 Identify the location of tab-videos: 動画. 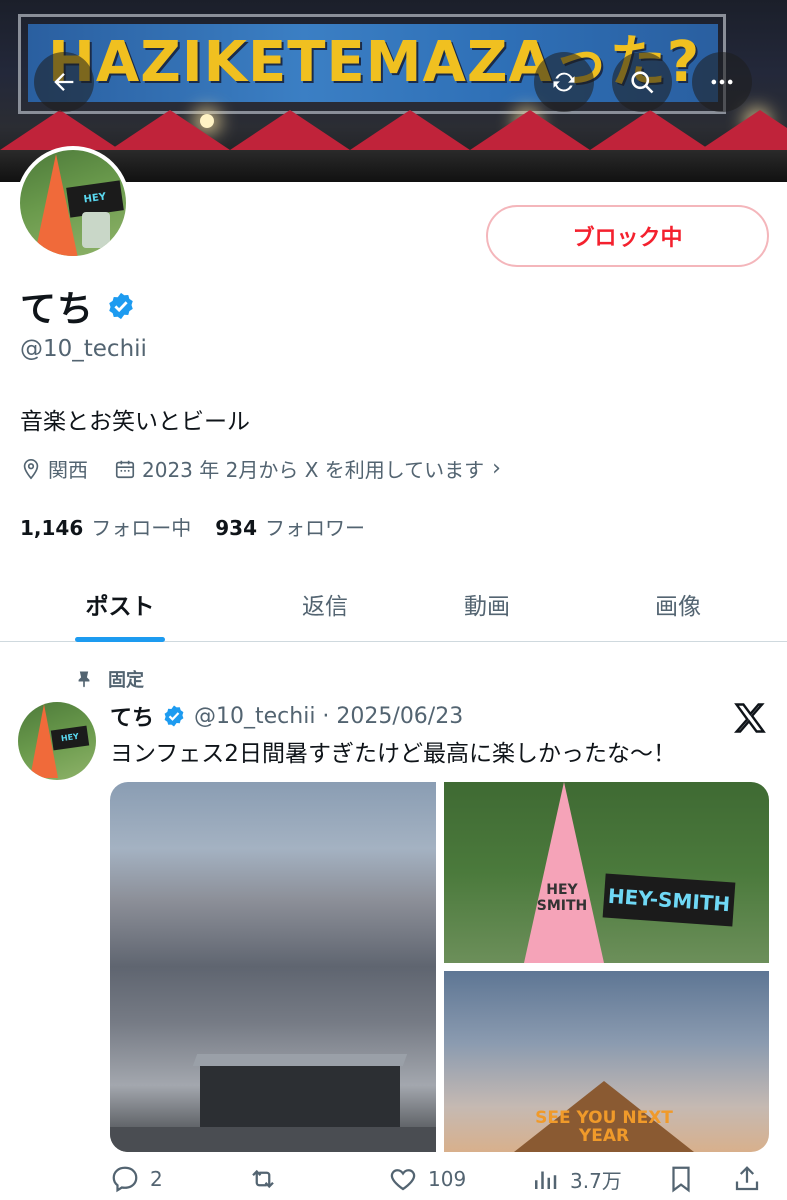
(487, 604).